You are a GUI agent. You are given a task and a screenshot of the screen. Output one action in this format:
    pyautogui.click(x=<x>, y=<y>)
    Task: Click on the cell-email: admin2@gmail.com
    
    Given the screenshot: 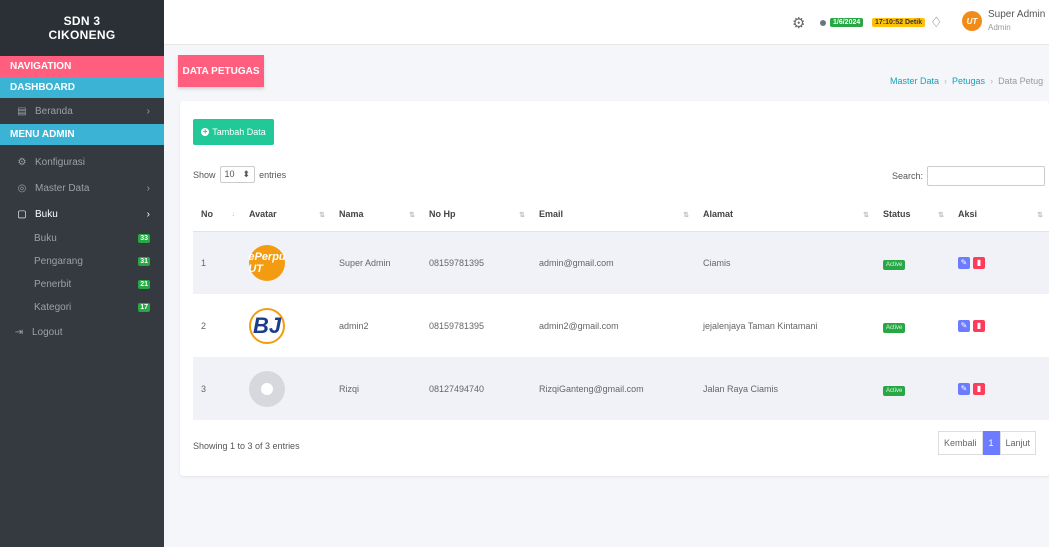 What is the action you would take?
    pyautogui.click(x=579, y=325)
    